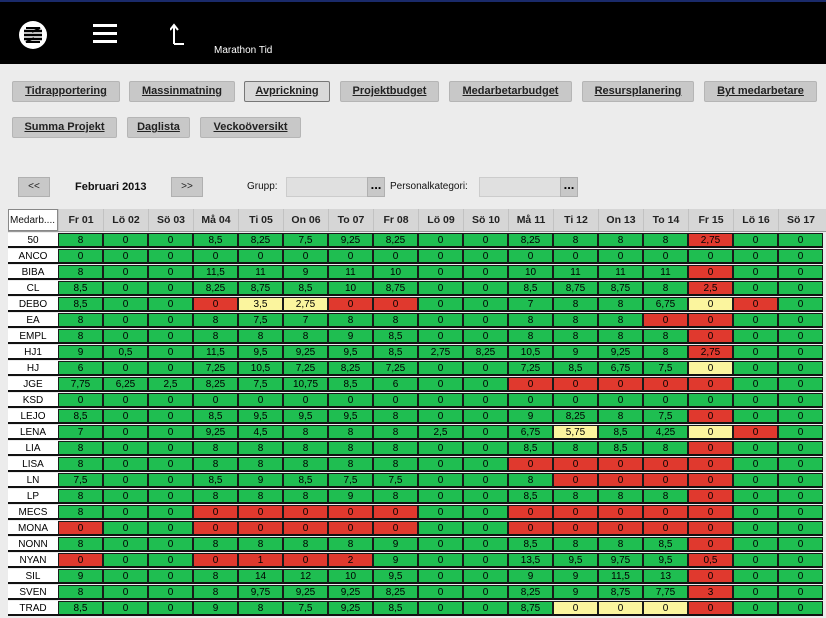 This screenshot has height=618, width=826. What do you see at coordinates (575, 220) in the screenshot?
I see `day-header: Ti 12` at bounding box center [575, 220].